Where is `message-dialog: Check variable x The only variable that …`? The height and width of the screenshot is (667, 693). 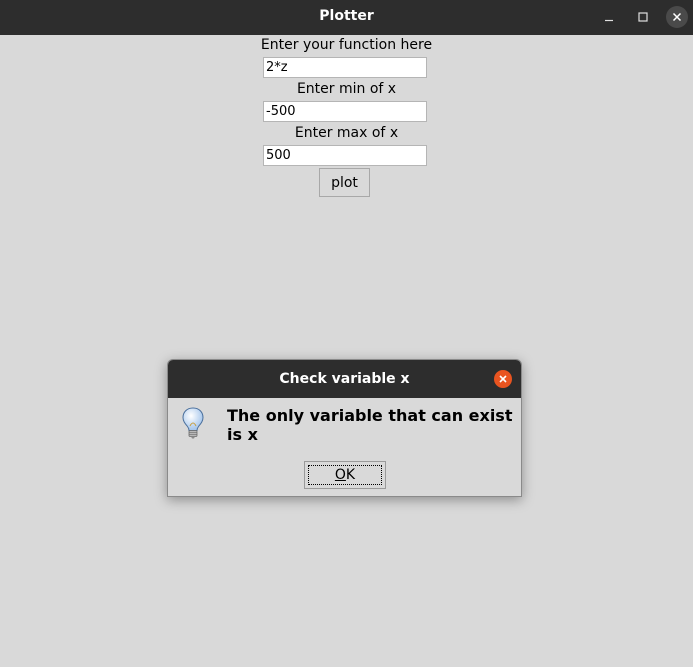 message-dialog: Check variable x The only variable that … is located at coordinates (344, 428).